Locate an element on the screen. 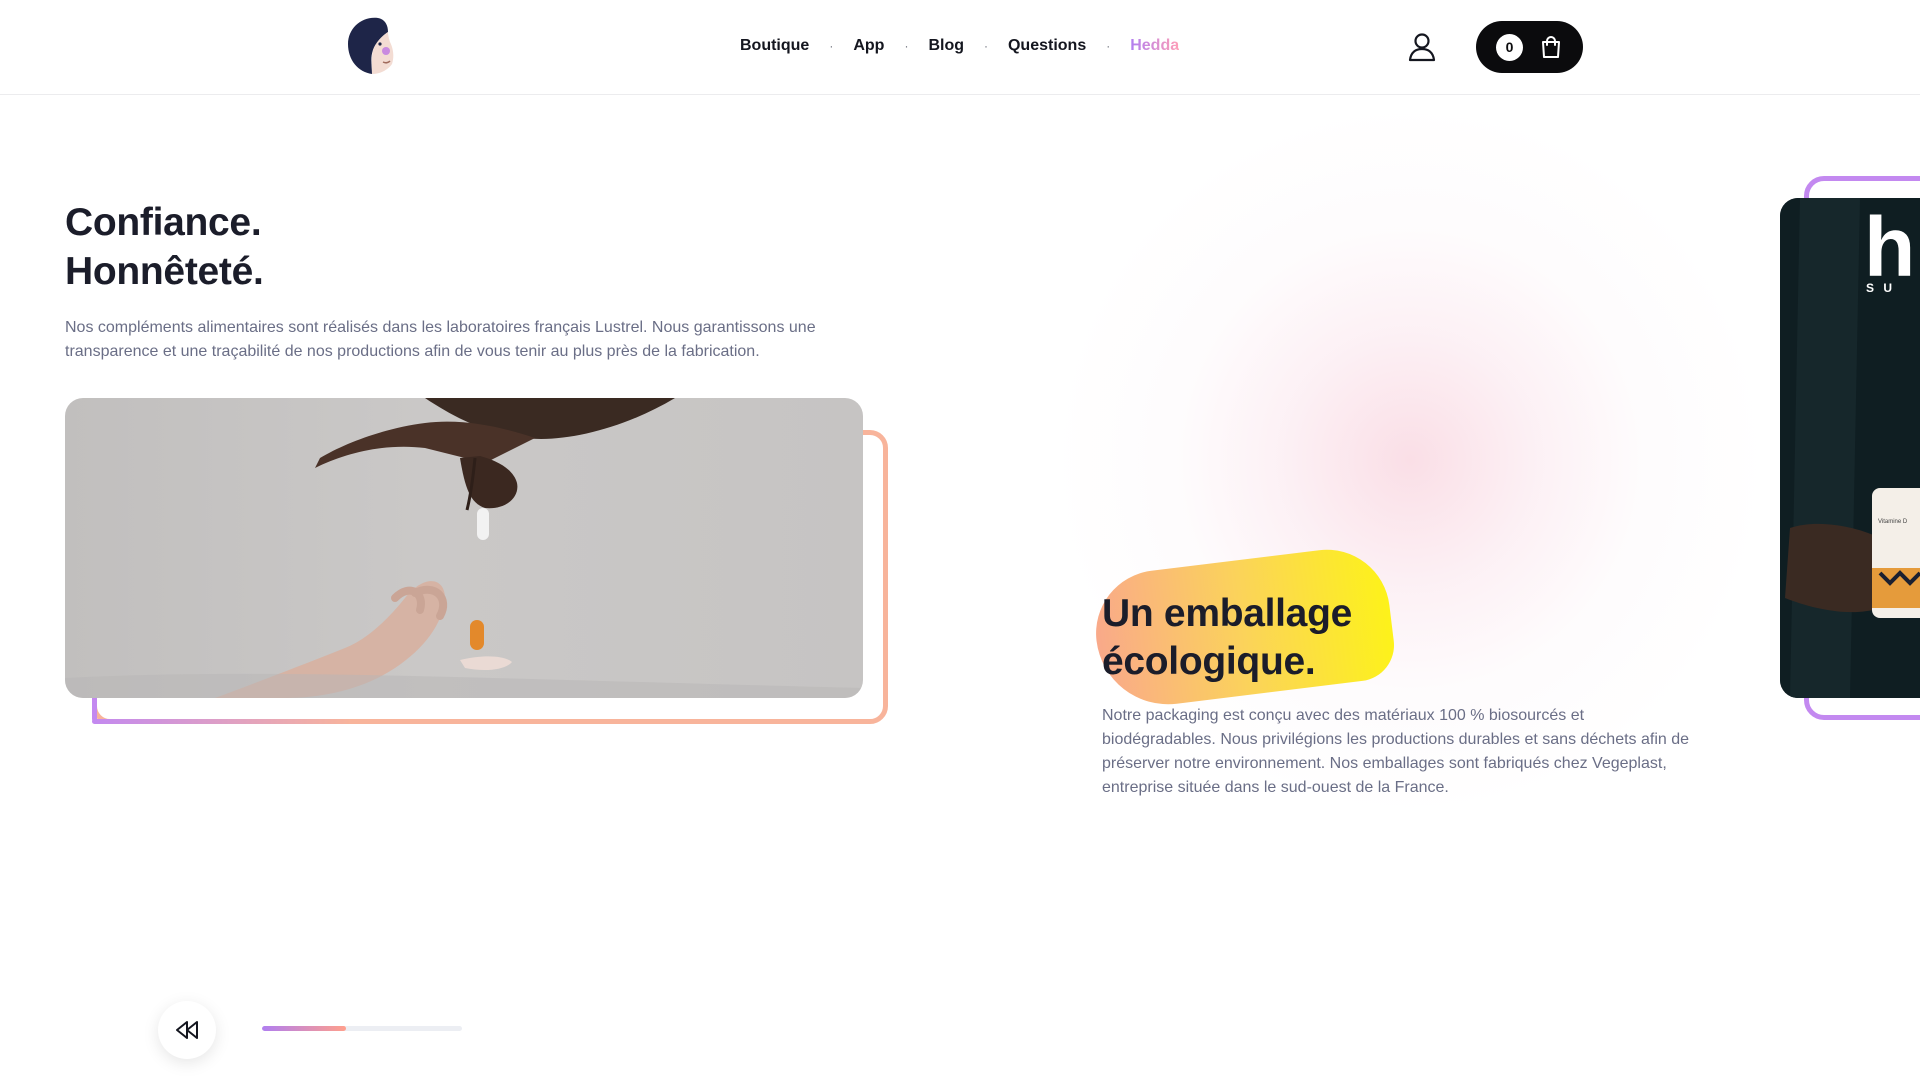  hands-pill-photo is located at coordinates (464, 548).